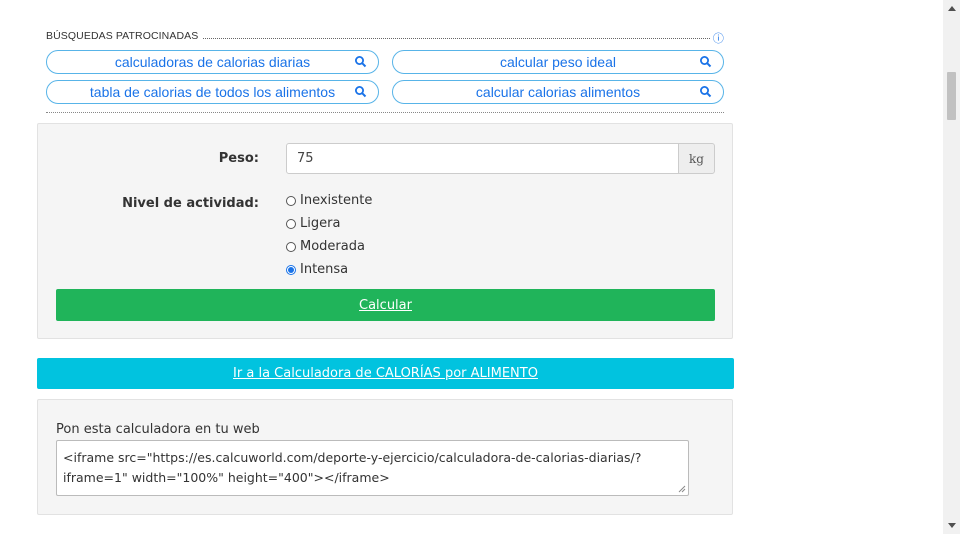 This screenshot has width=960, height=534. I want to click on scroll-down-arrow-icon, so click(951, 525).